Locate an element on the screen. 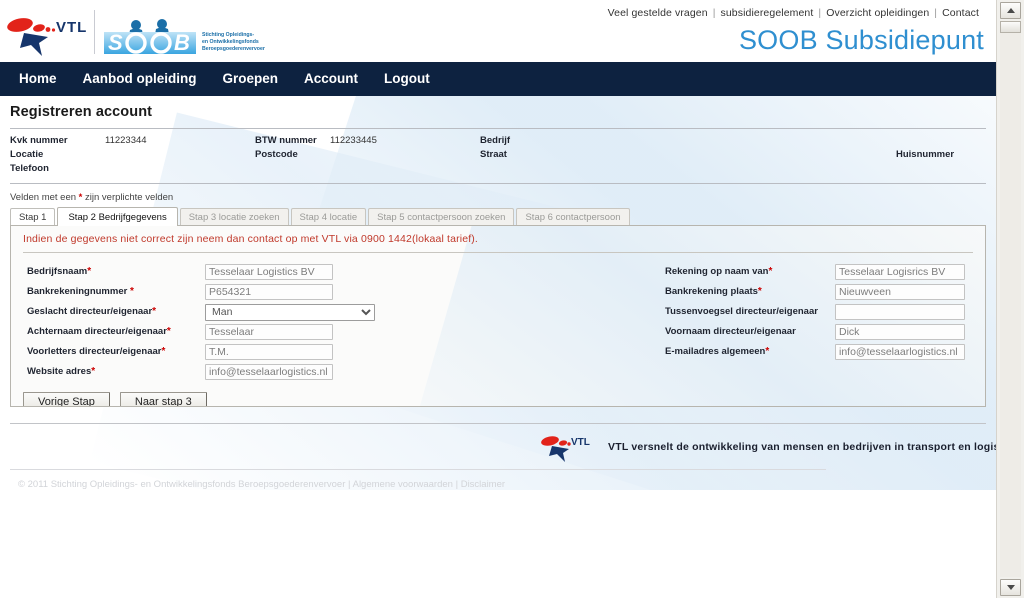  input-website-adres is located at coordinates (269, 372).